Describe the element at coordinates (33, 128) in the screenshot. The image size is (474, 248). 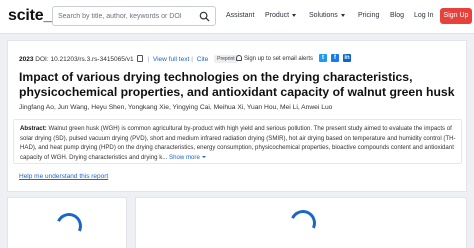
I see `abstract-label: Abstract:` at that location.